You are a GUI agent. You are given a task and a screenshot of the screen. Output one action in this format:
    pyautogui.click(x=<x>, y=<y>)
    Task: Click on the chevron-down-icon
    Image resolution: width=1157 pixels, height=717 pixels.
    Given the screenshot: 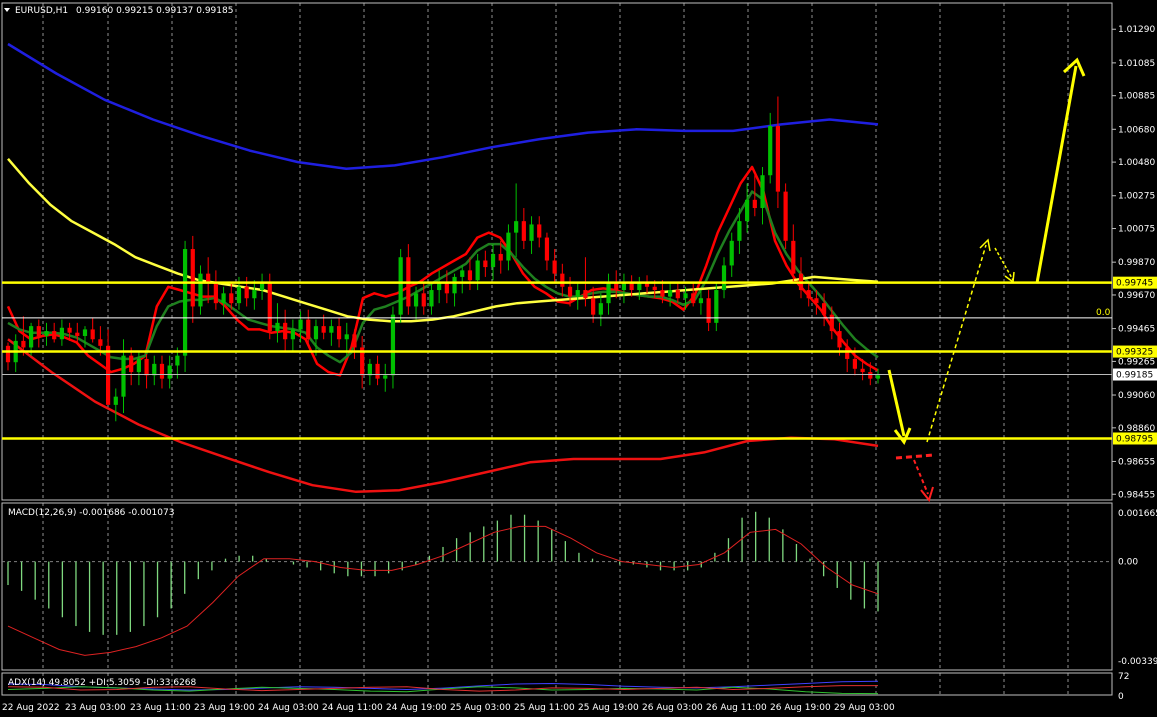 What is the action you would take?
    pyautogui.click(x=7, y=10)
    